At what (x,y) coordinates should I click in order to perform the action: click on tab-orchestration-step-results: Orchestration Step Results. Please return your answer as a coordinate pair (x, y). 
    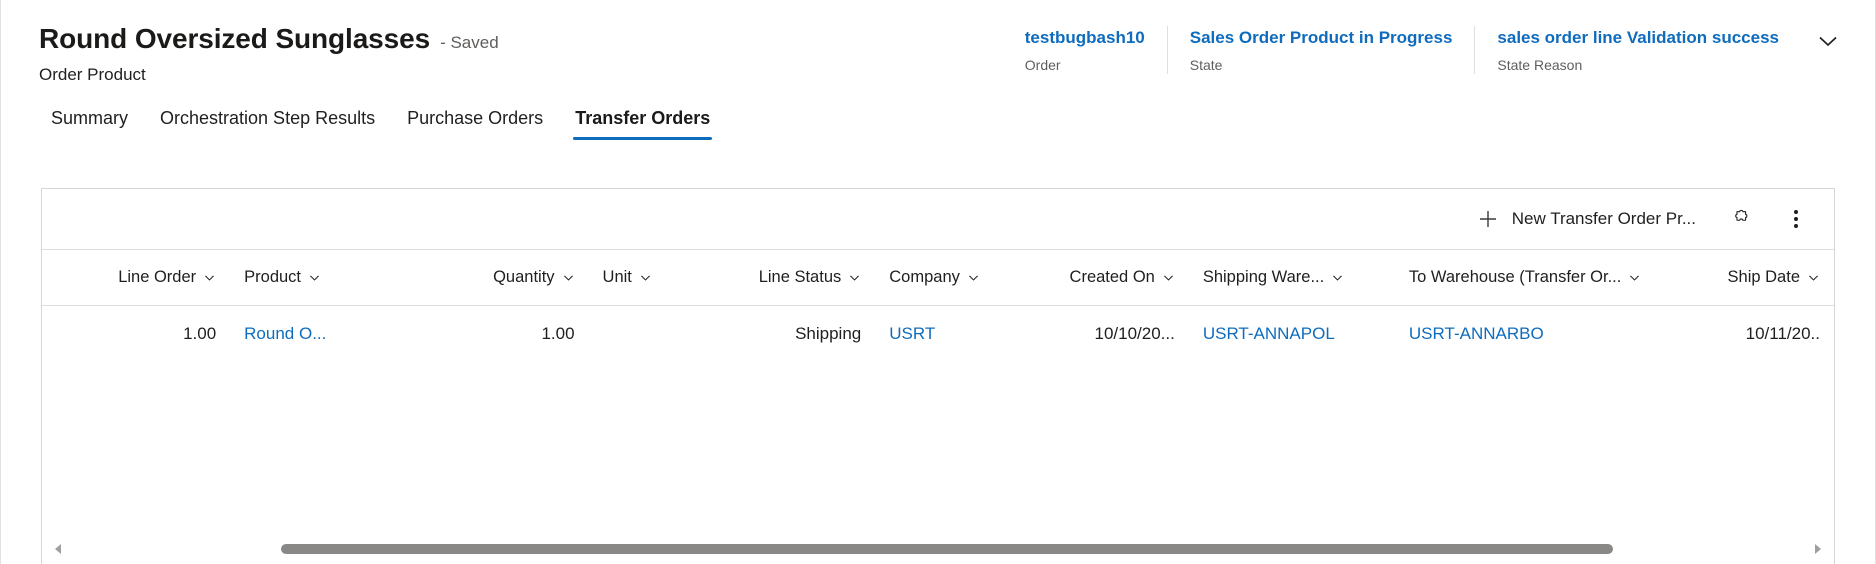
    Looking at the image, I should click on (267, 123).